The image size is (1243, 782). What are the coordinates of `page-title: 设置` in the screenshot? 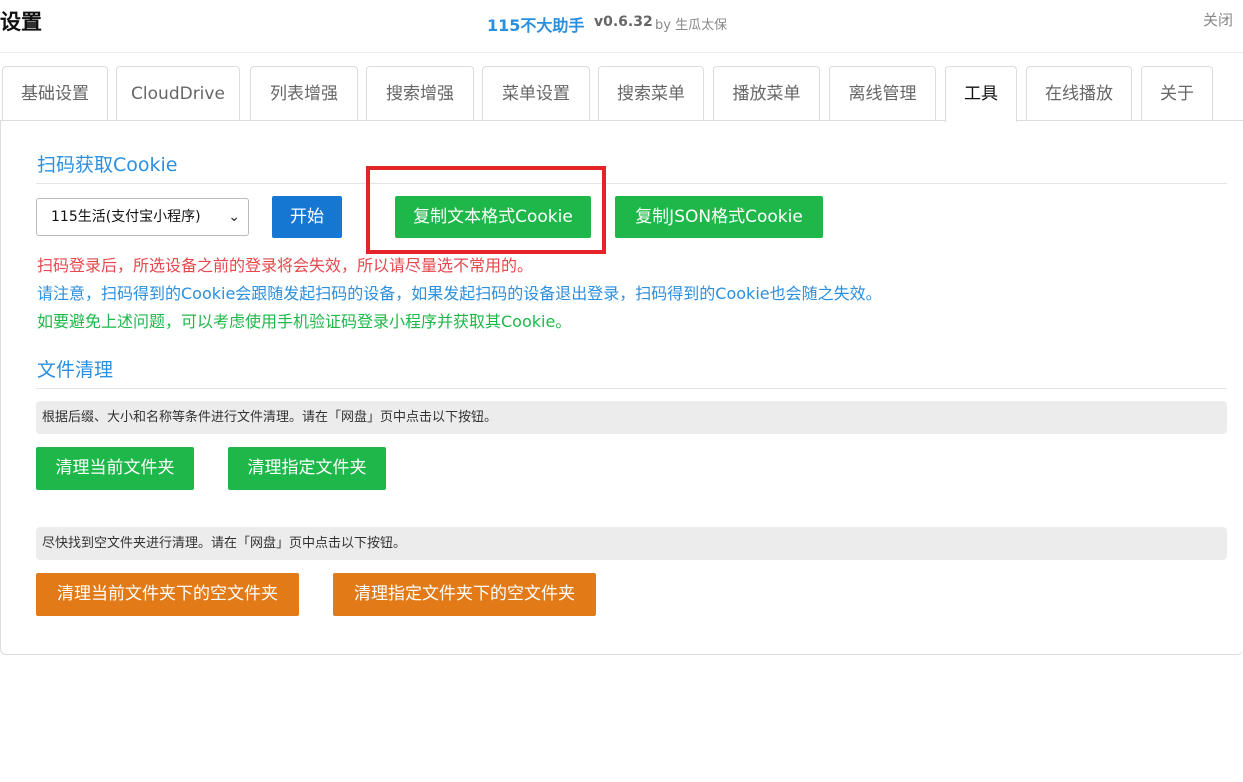 It's located at (21, 22).